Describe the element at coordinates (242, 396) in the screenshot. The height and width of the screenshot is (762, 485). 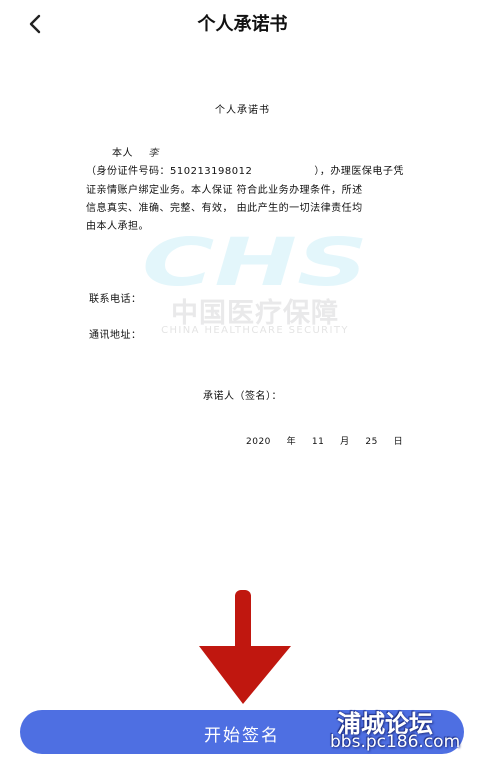
I see `signer-label: 承诺人（签名）：` at that location.